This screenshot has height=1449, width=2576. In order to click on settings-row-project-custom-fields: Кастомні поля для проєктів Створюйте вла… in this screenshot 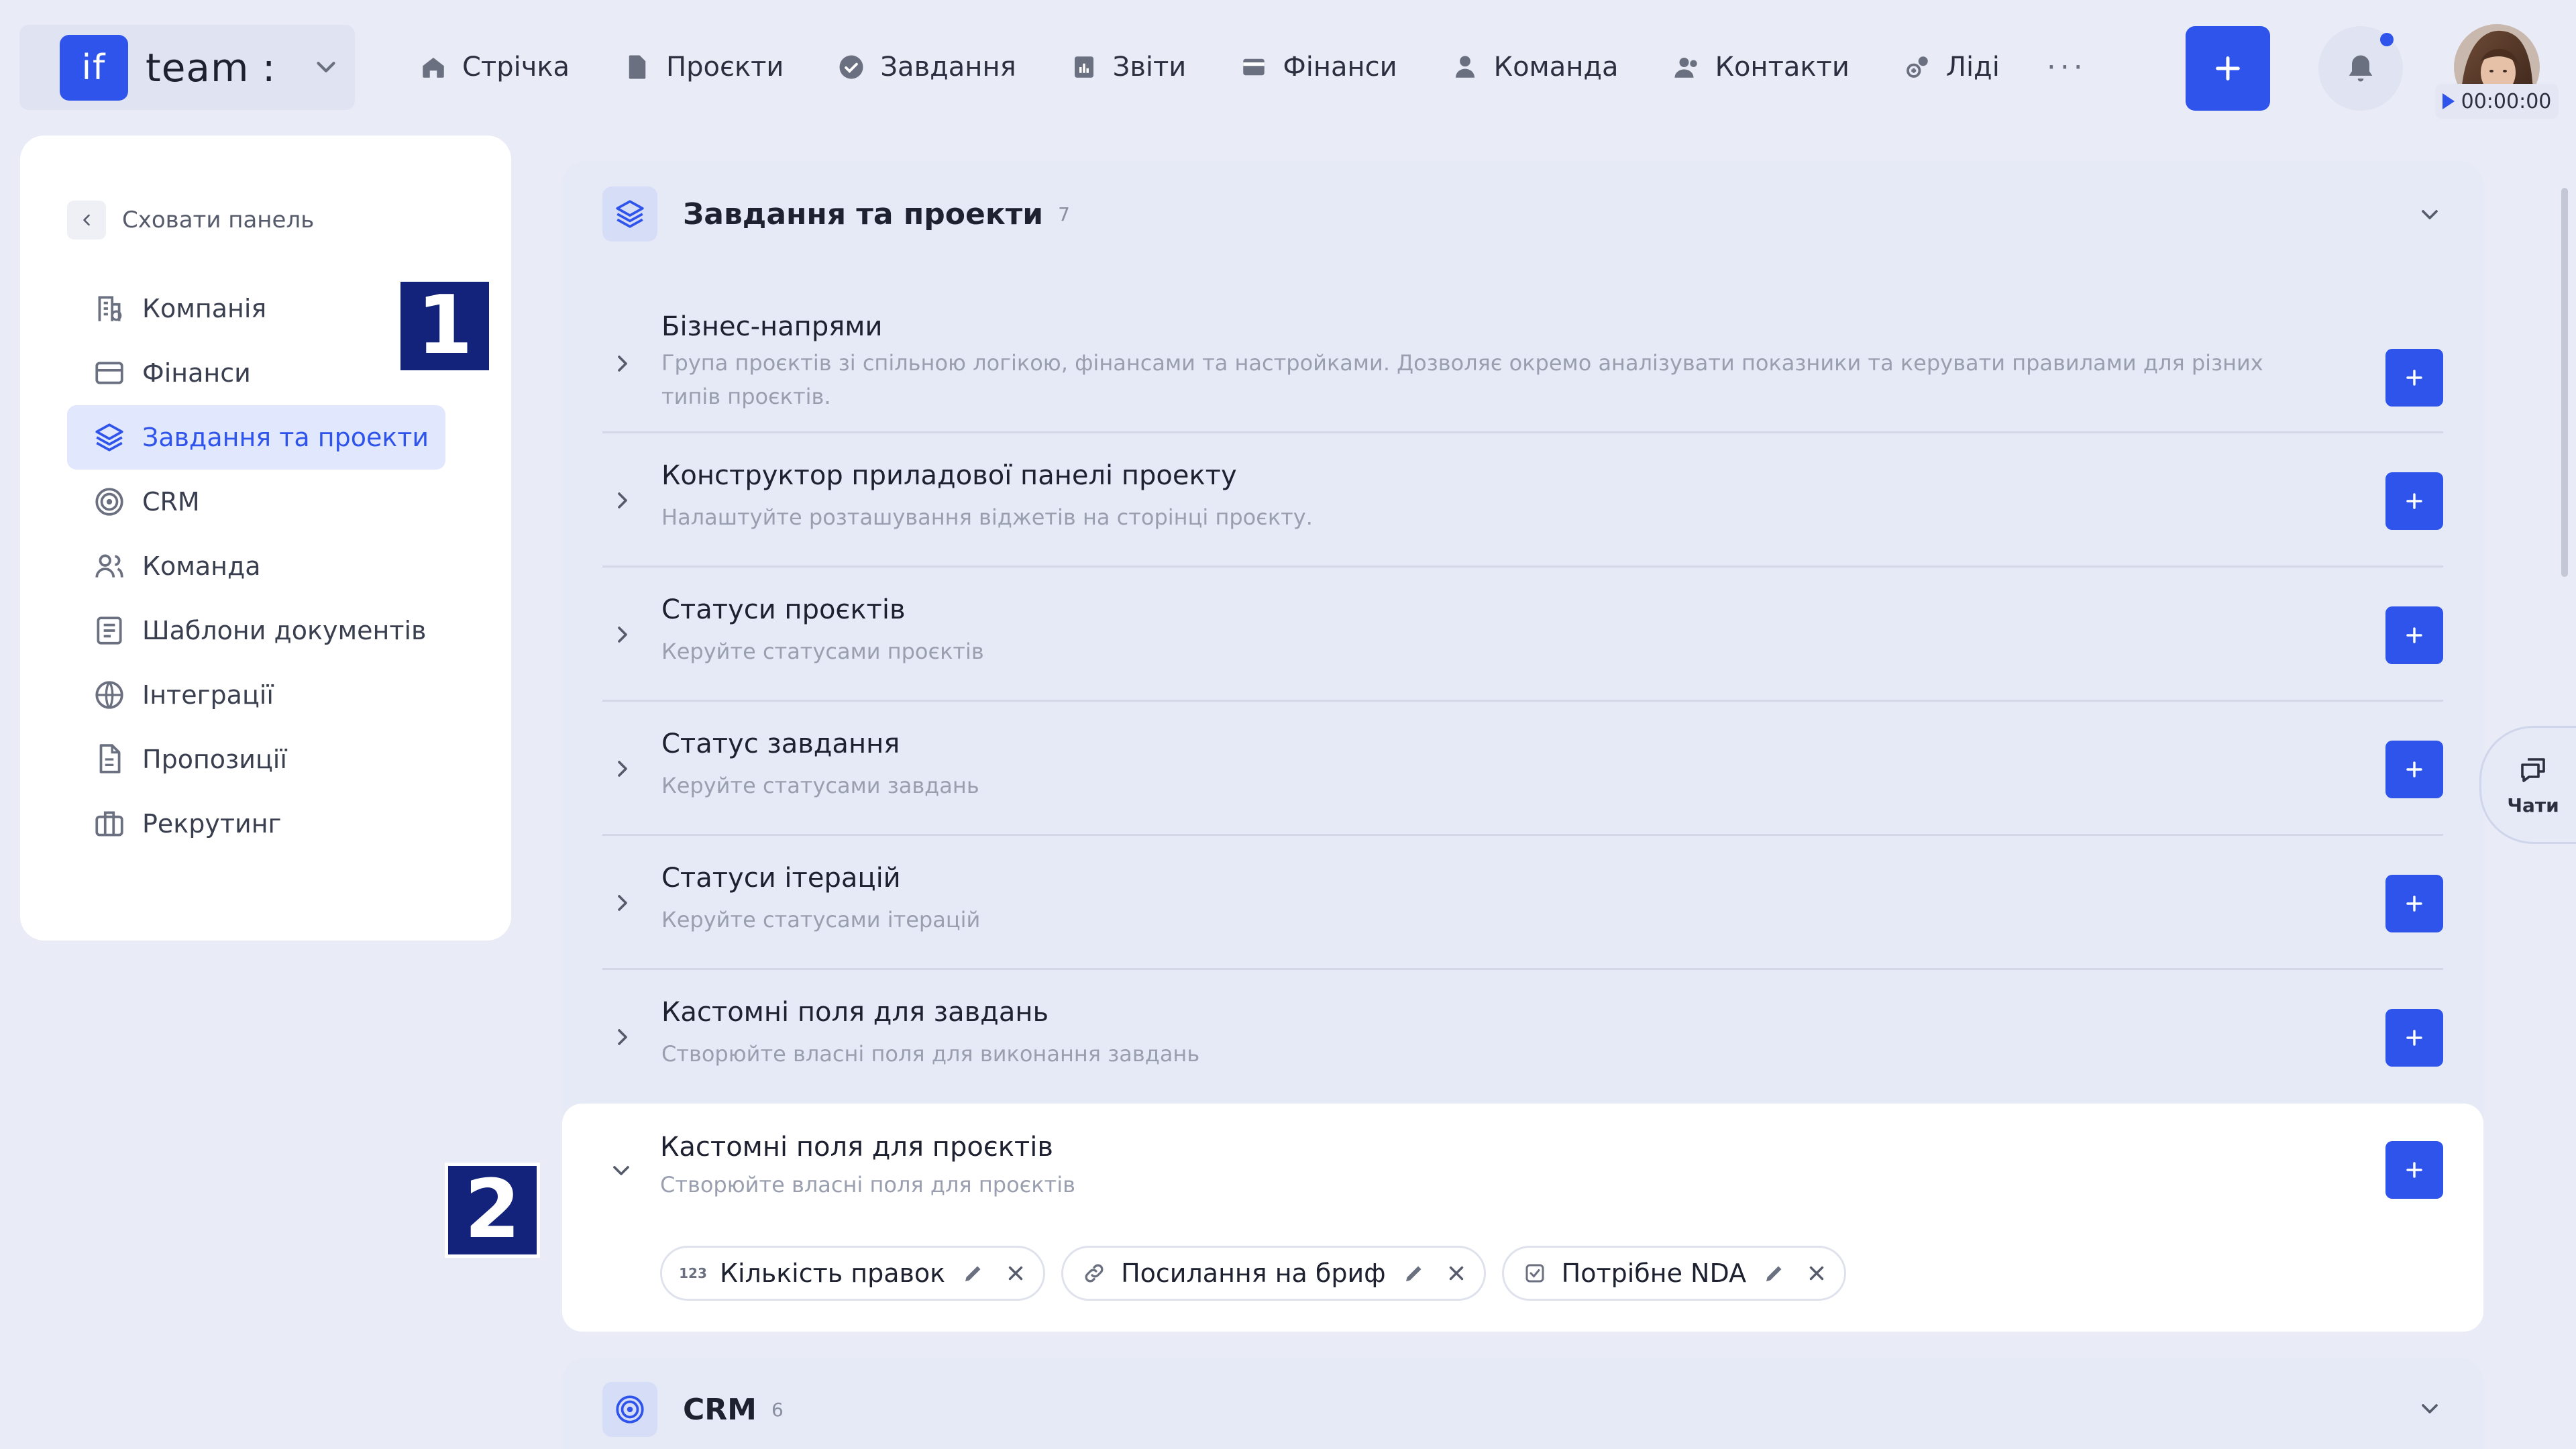, I will do `click(1522, 1218)`.